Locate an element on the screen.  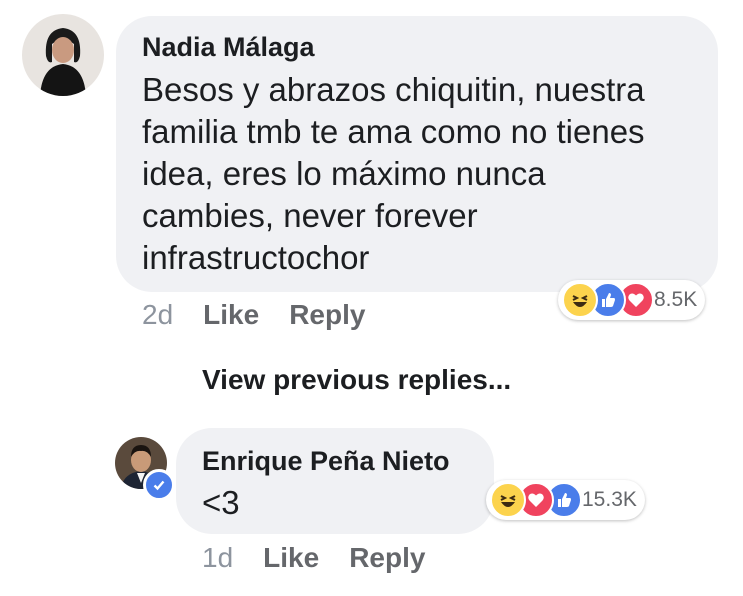
avatar is located at coordinates (63, 55).